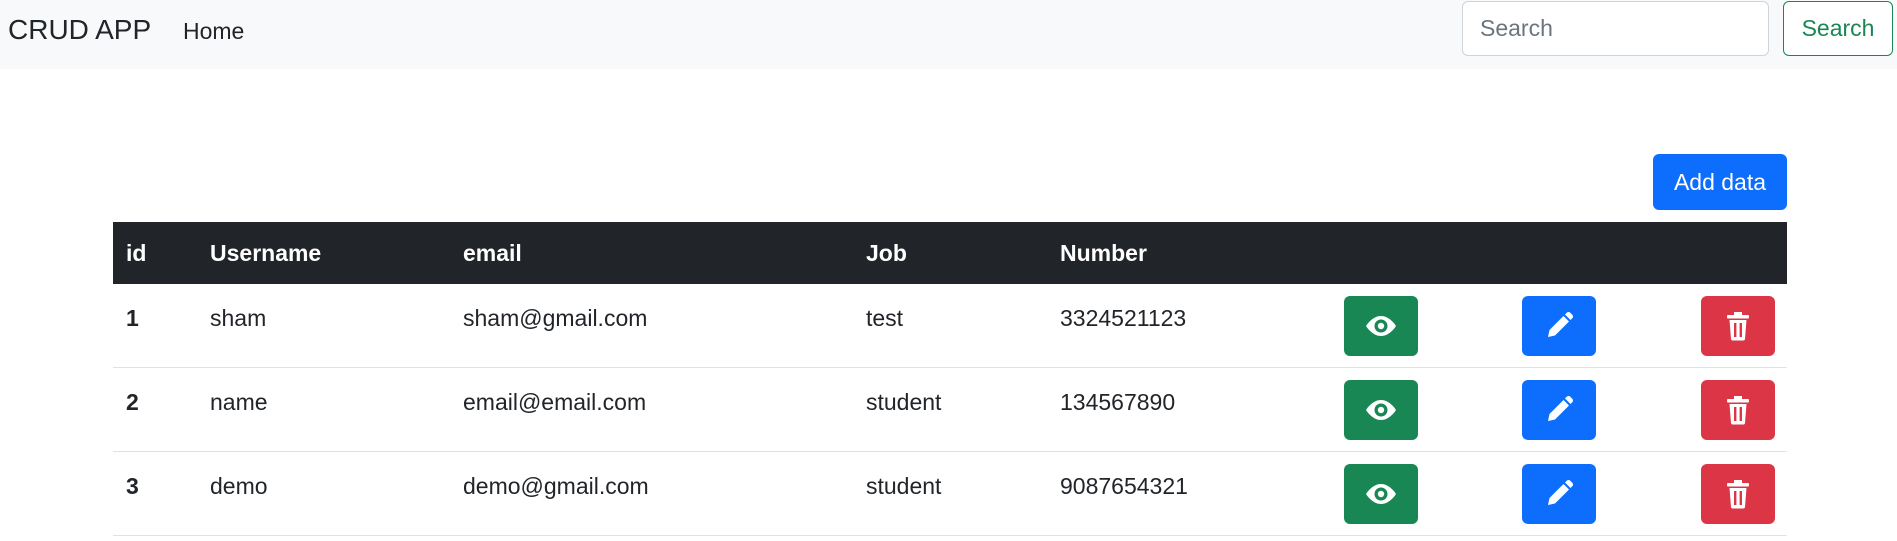 This screenshot has height=541, width=1897. Describe the element at coordinates (950, 253) in the screenshot. I see `table-header: id Username email Job Number` at that location.